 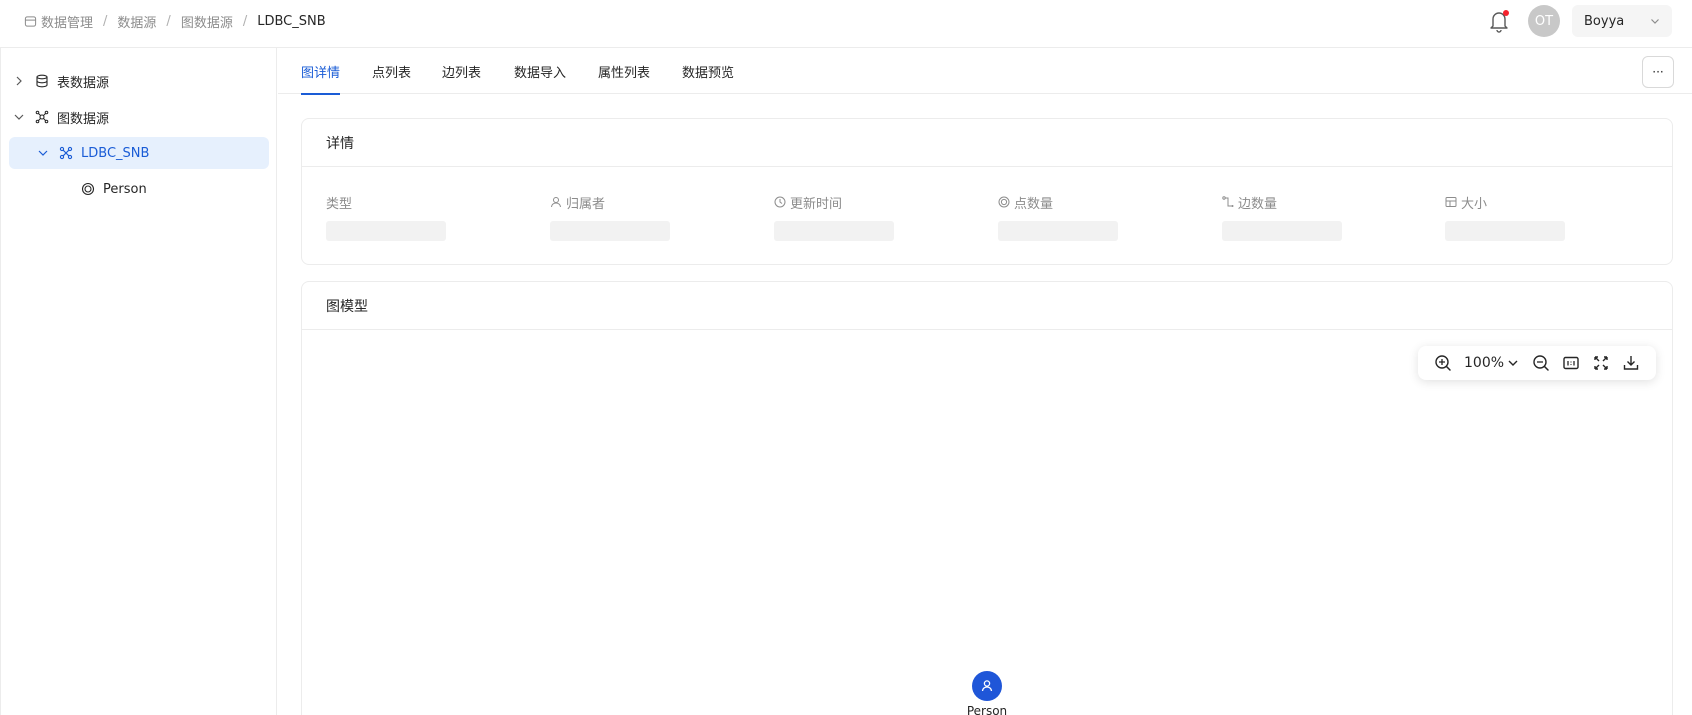 What do you see at coordinates (780, 202) in the screenshot?
I see `clock-icon` at bounding box center [780, 202].